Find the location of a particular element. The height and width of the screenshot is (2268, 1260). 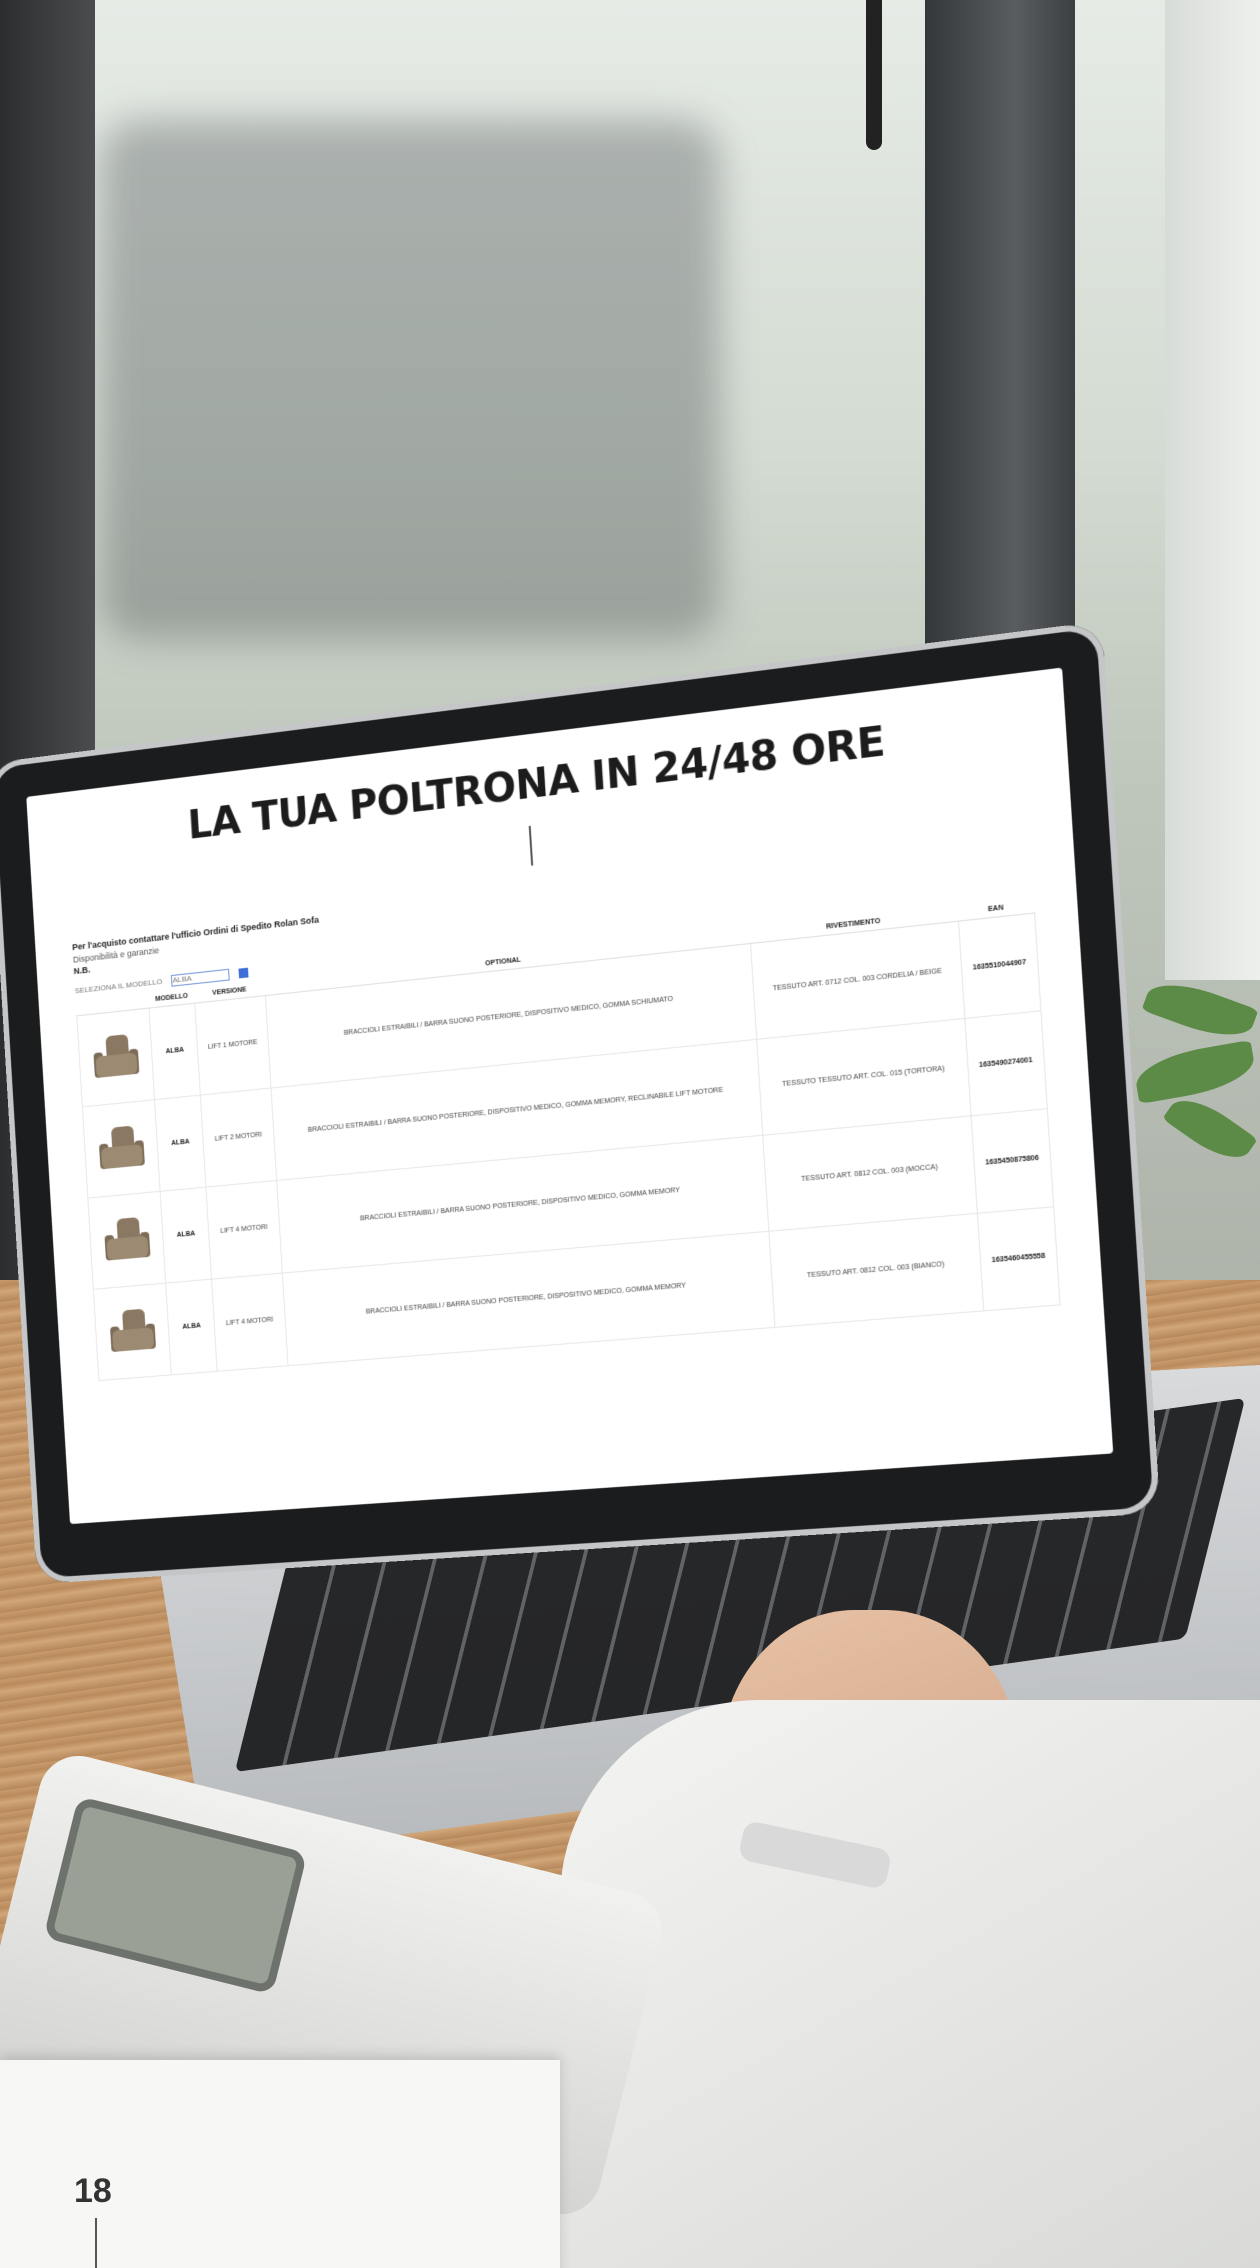

row-code: 1635460455558 is located at coordinates (1019, 1258).